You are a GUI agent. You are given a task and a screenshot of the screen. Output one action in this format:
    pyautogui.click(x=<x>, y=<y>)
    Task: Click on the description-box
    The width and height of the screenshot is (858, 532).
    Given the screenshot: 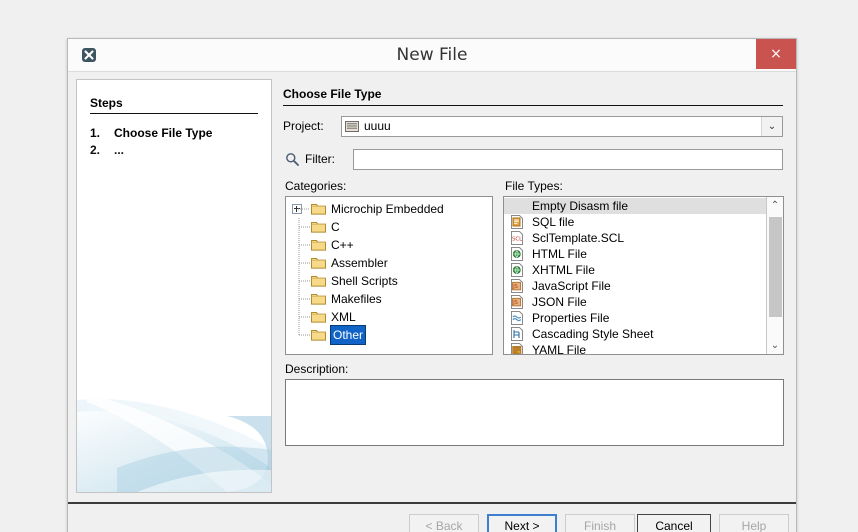 What is the action you would take?
    pyautogui.click(x=534, y=412)
    